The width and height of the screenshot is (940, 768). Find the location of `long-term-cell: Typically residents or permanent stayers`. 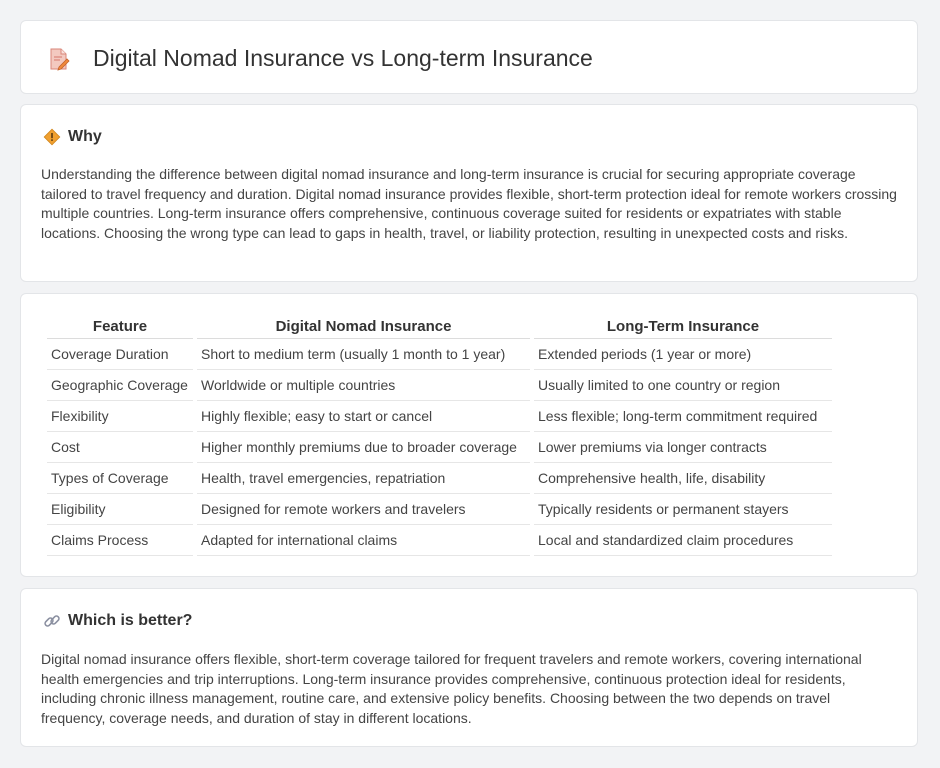

long-term-cell: Typically residents or permanent stayers is located at coordinates (683, 509).